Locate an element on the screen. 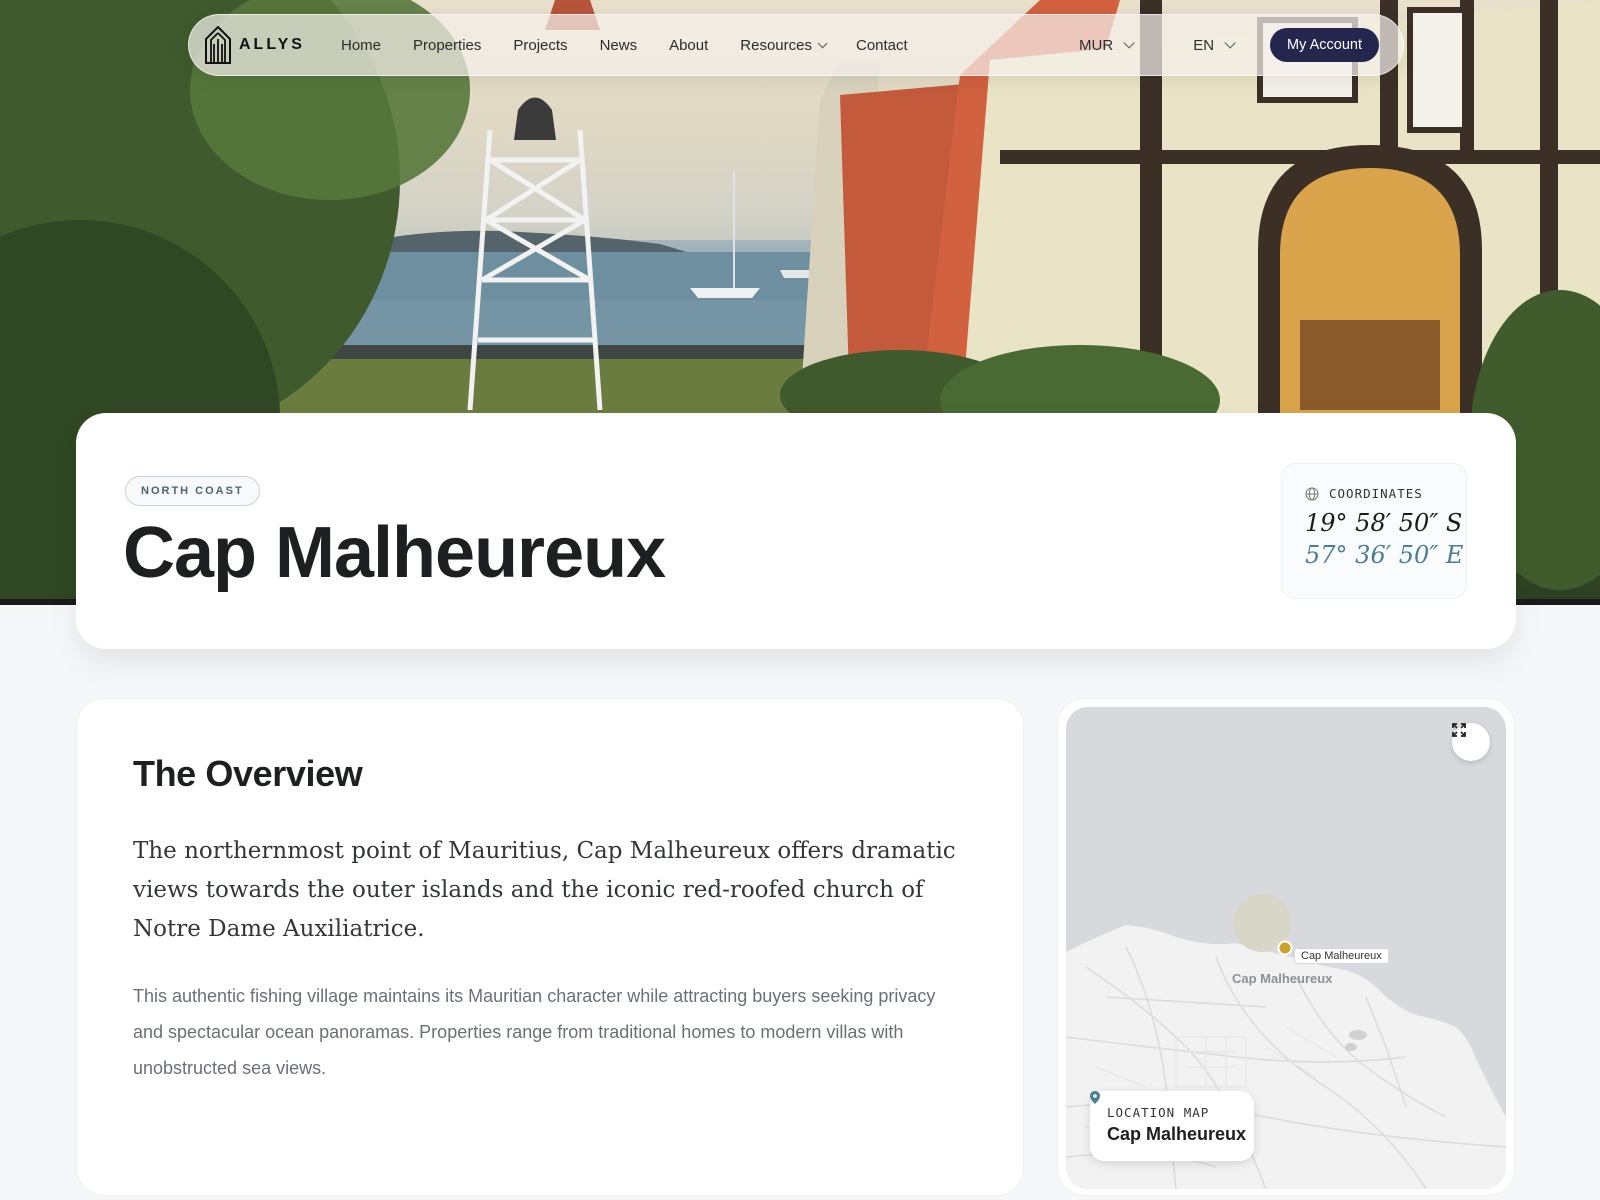 The height and width of the screenshot is (1200, 1600). language-value: EN is located at coordinates (1204, 45).